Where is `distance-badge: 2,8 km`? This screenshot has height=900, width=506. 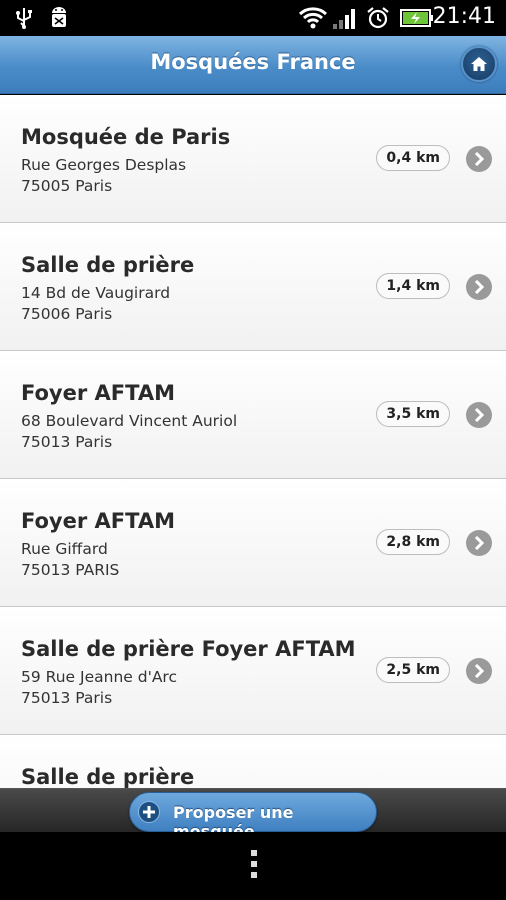
distance-badge: 2,8 km is located at coordinates (413, 542).